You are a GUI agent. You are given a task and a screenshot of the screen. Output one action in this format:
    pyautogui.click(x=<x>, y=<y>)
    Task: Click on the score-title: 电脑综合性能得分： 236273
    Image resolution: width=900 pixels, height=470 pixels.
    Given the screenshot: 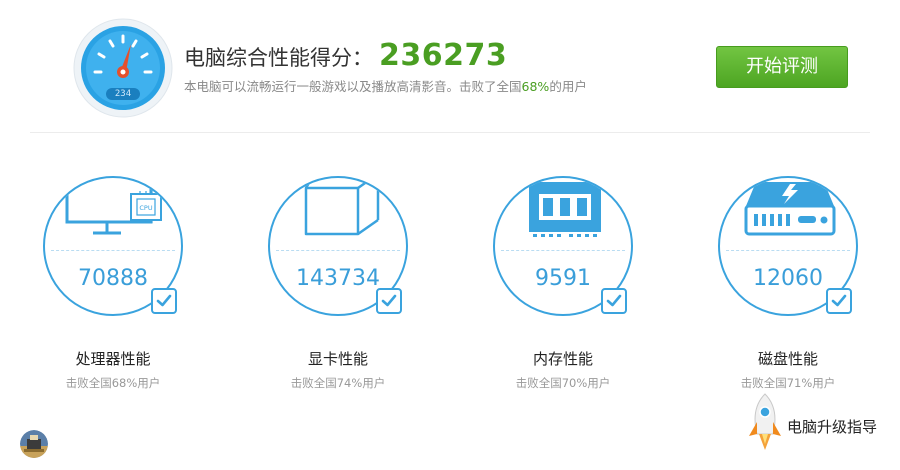 What is the action you would take?
    pyautogui.click(x=345, y=55)
    